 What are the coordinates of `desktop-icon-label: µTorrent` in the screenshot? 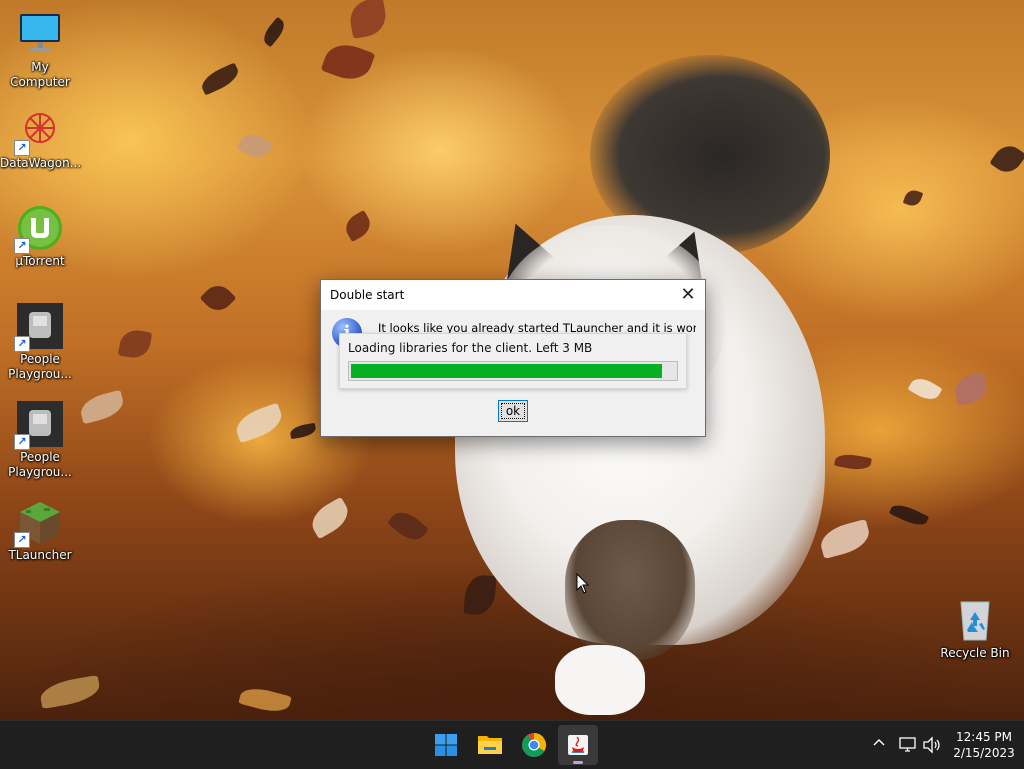 It's located at (40, 261).